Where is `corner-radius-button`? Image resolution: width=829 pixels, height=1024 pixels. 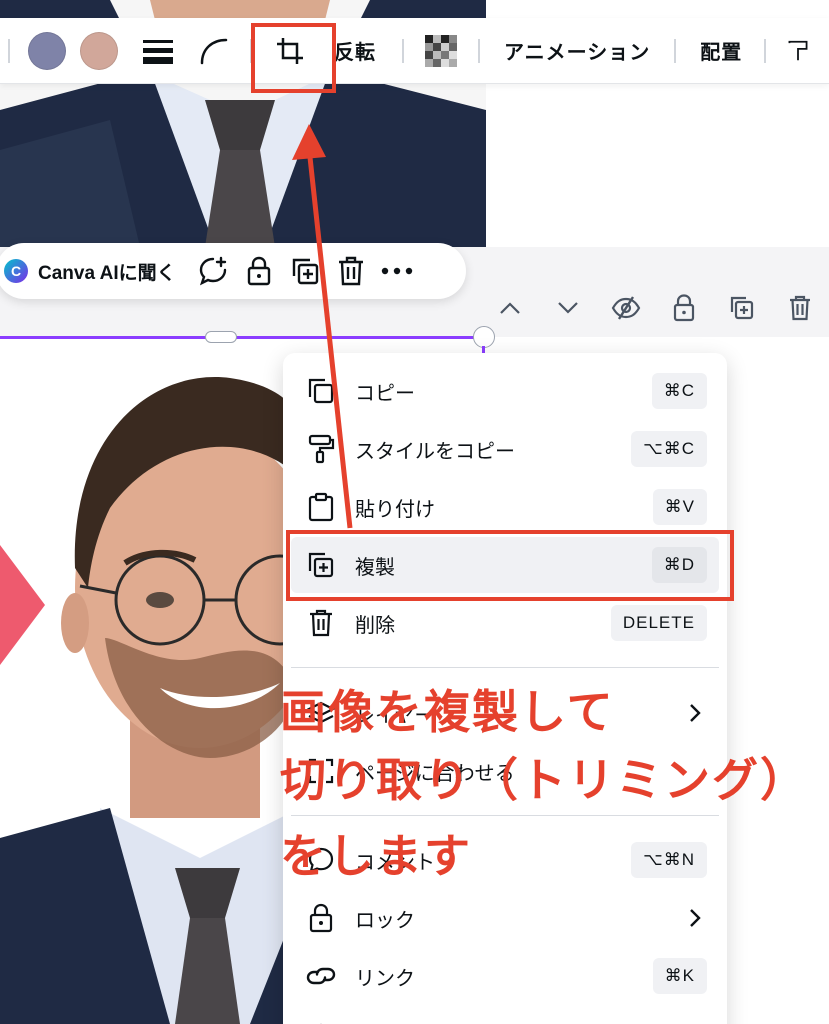
corner-radius-button is located at coordinates (214, 51).